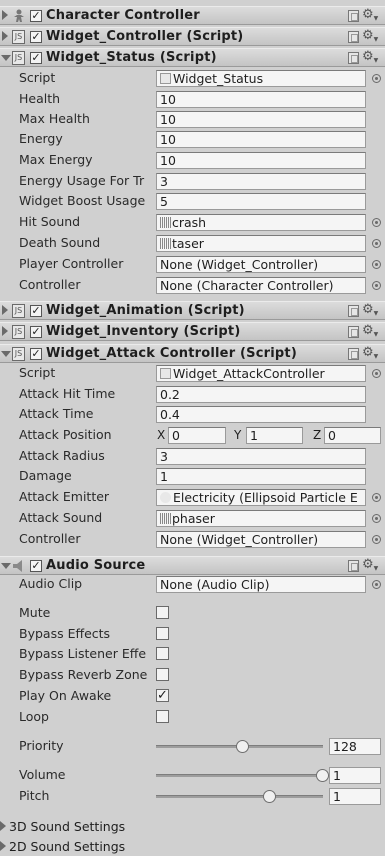  What do you see at coordinates (162, 612) in the screenshot?
I see `mute-checkbox` at bounding box center [162, 612].